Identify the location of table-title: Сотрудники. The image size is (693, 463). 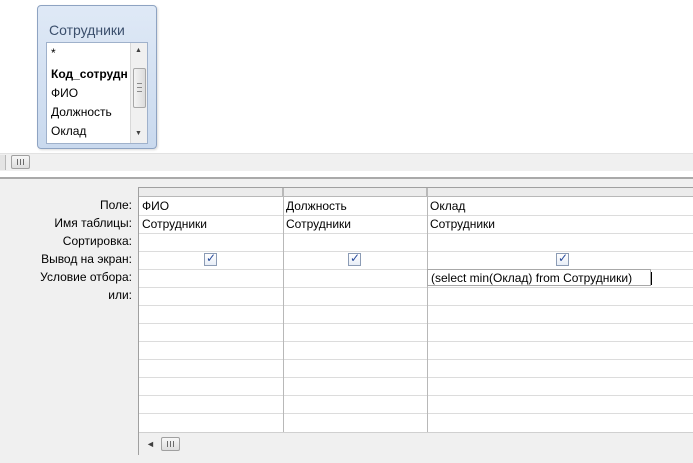
(87, 30).